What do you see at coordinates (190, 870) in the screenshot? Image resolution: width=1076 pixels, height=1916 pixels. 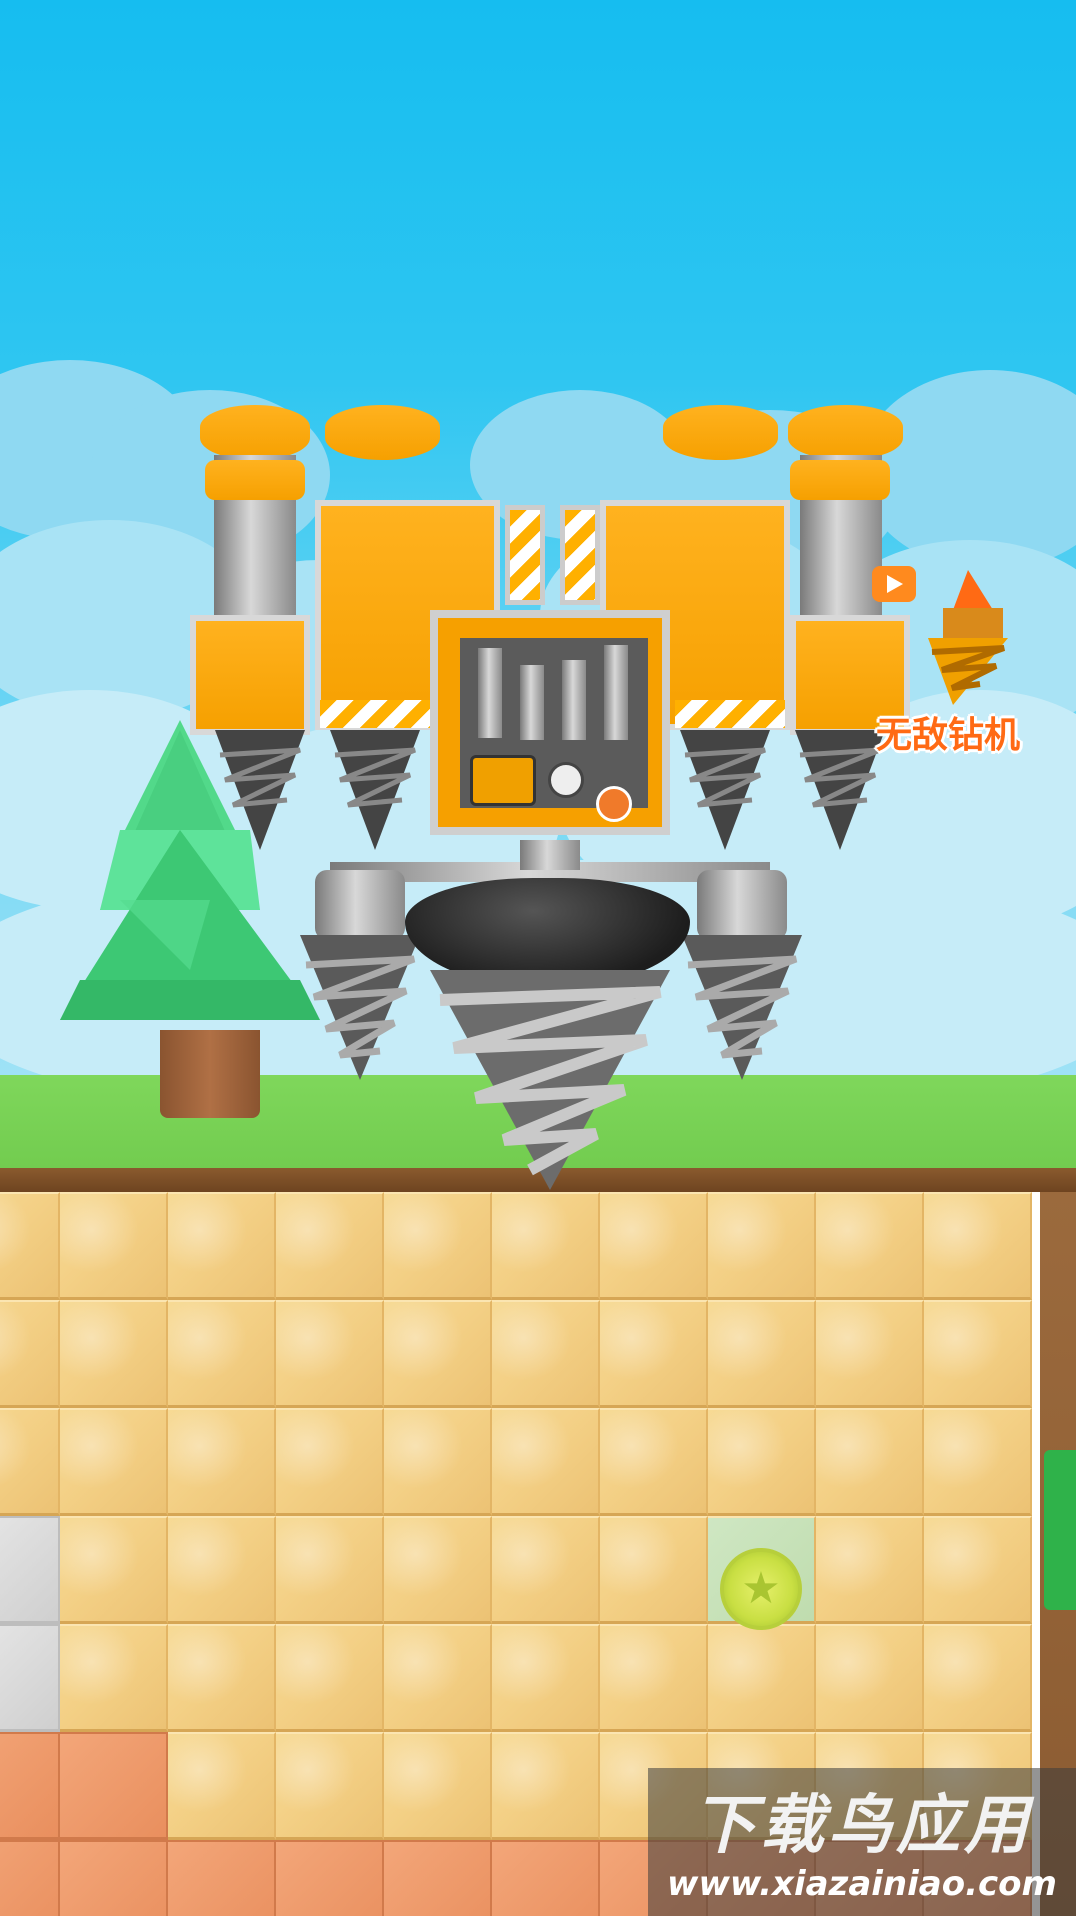 I see `tree-foliage` at bounding box center [190, 870].